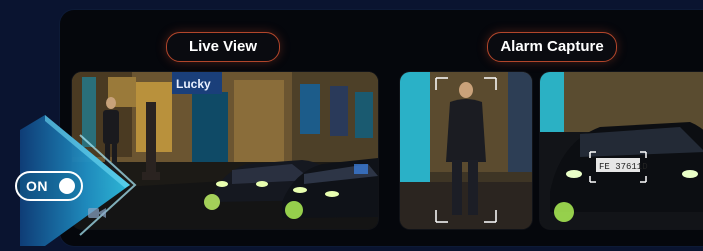  What do you see at coordinates (552, 47) in the screenshot?
I see `alarm-capture-label: Alarm Capture` at bounding box center [552, 47].